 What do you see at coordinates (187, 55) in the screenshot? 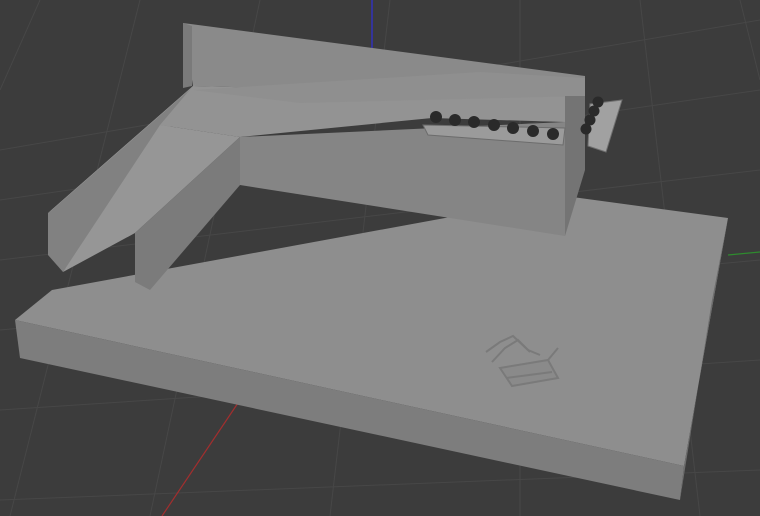
I see `back-wall-top` at bounding box center [187, 55].